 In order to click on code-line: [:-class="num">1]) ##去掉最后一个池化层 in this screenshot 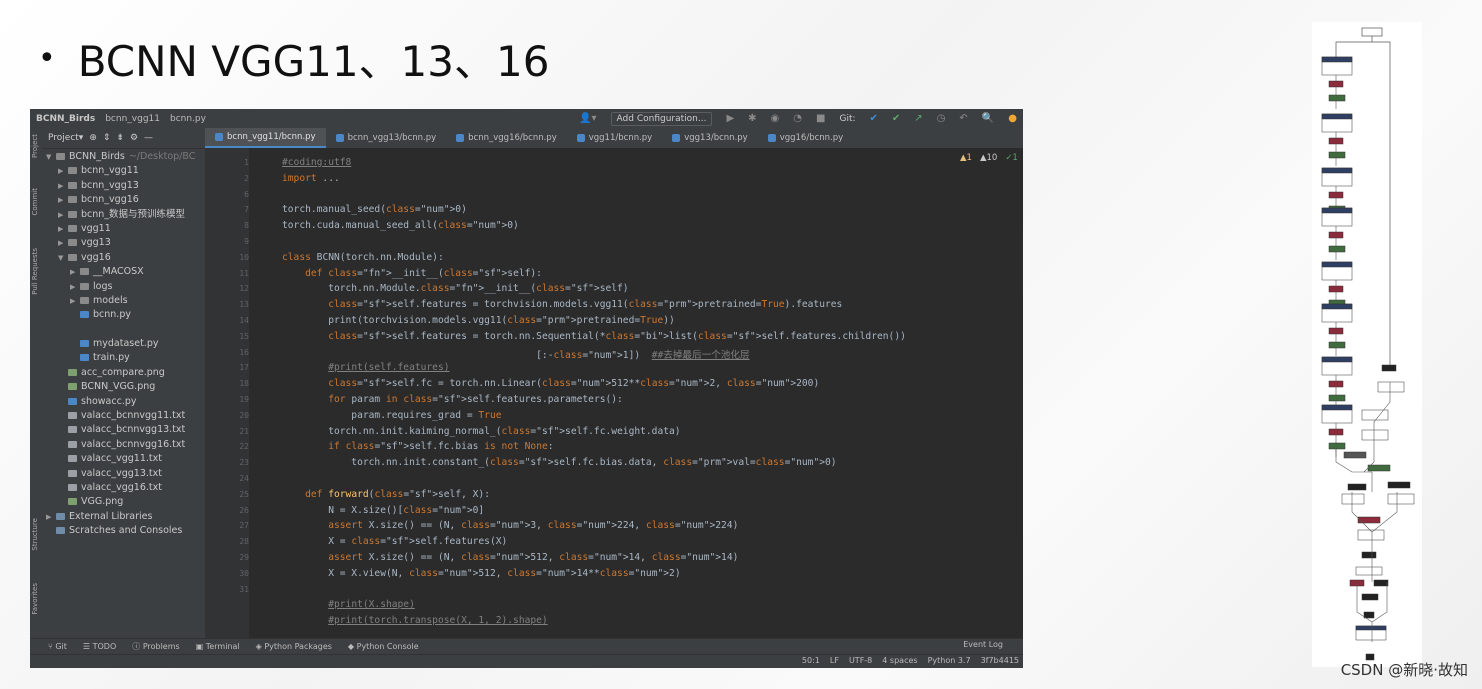, I will do `click(515, 354)`.